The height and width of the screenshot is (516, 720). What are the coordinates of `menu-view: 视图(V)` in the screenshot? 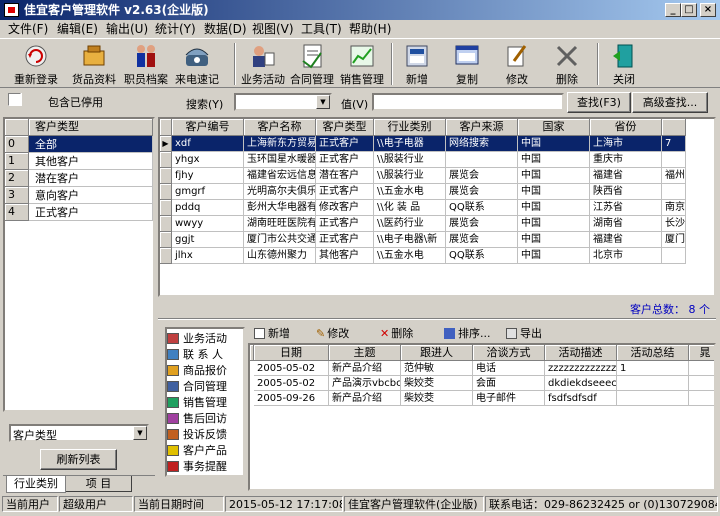 It's located at (273, 29).